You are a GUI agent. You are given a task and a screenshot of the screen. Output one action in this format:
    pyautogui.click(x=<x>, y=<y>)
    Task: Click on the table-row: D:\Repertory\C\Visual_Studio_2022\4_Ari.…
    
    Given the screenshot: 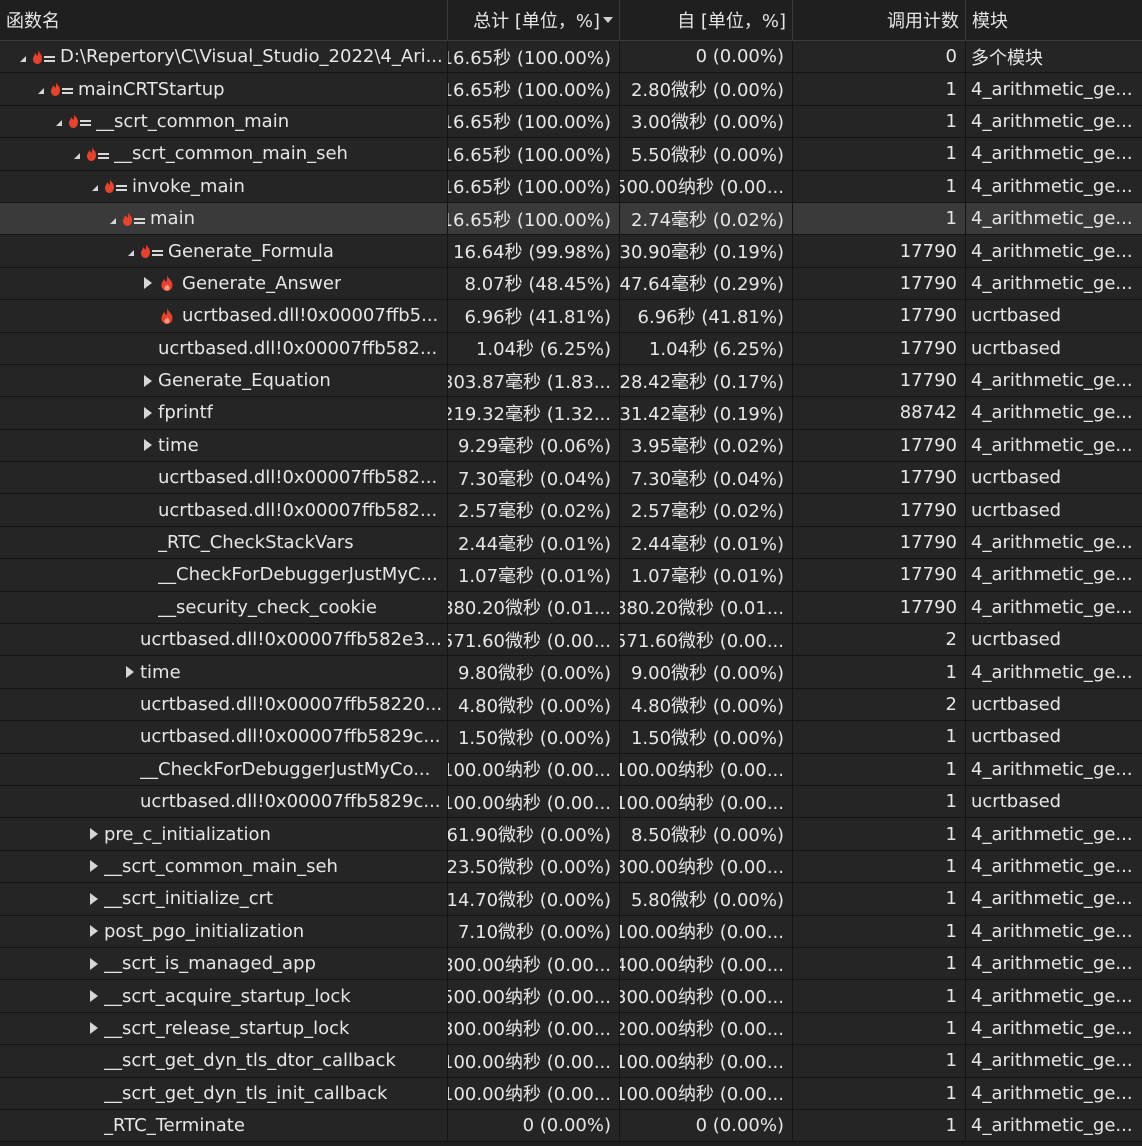 What is the action you would take?
    pyautogui.click(x=571, y=57)
    